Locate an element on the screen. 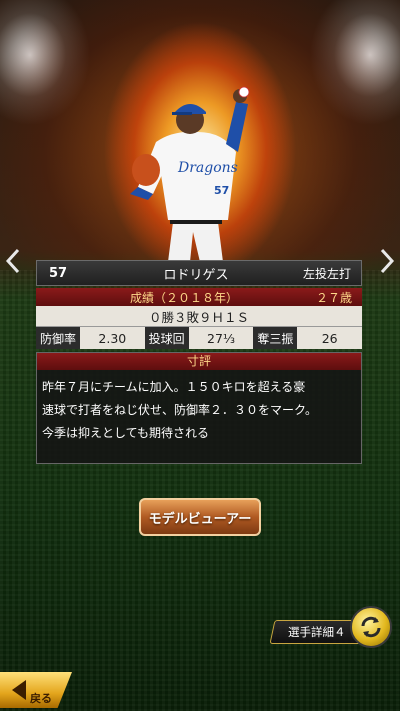 Image resolution: width=400 pixels, height=711 pixels. player-handedness: 左投左打 is located at coordinates (326, 273).